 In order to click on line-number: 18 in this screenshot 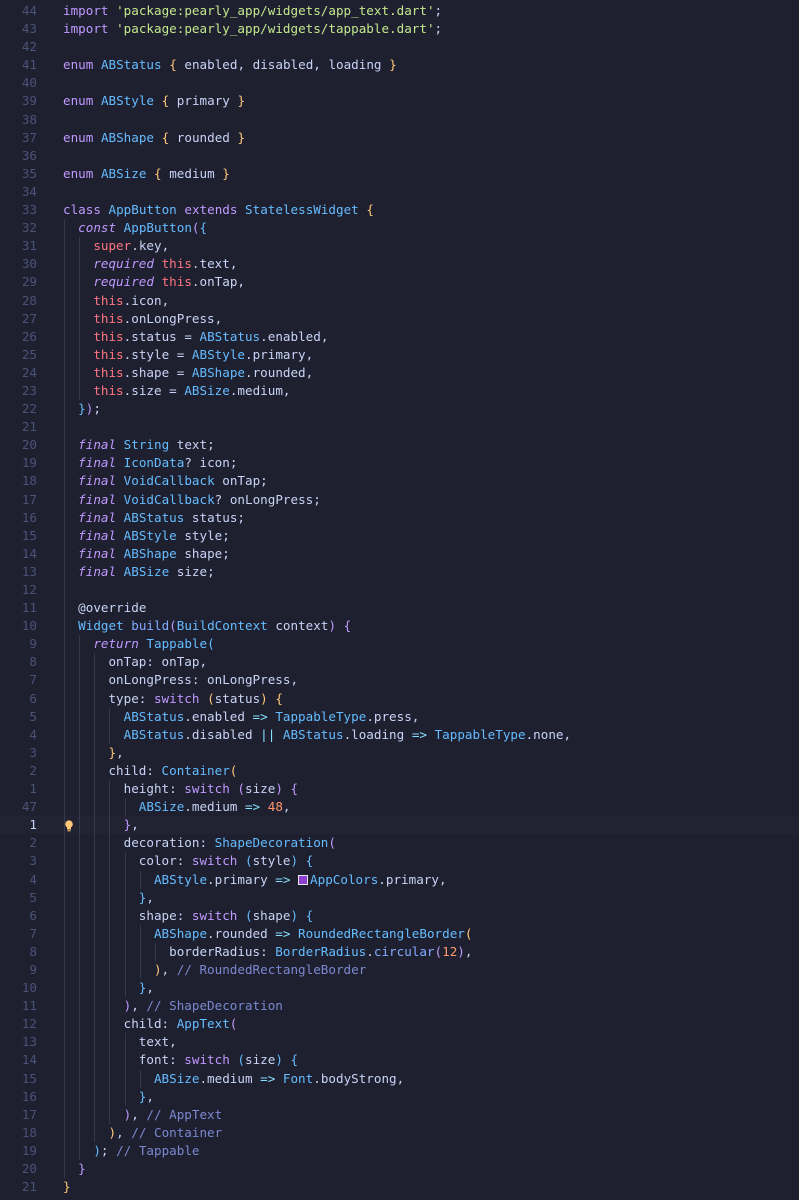, I will do `click(18, 481)`.